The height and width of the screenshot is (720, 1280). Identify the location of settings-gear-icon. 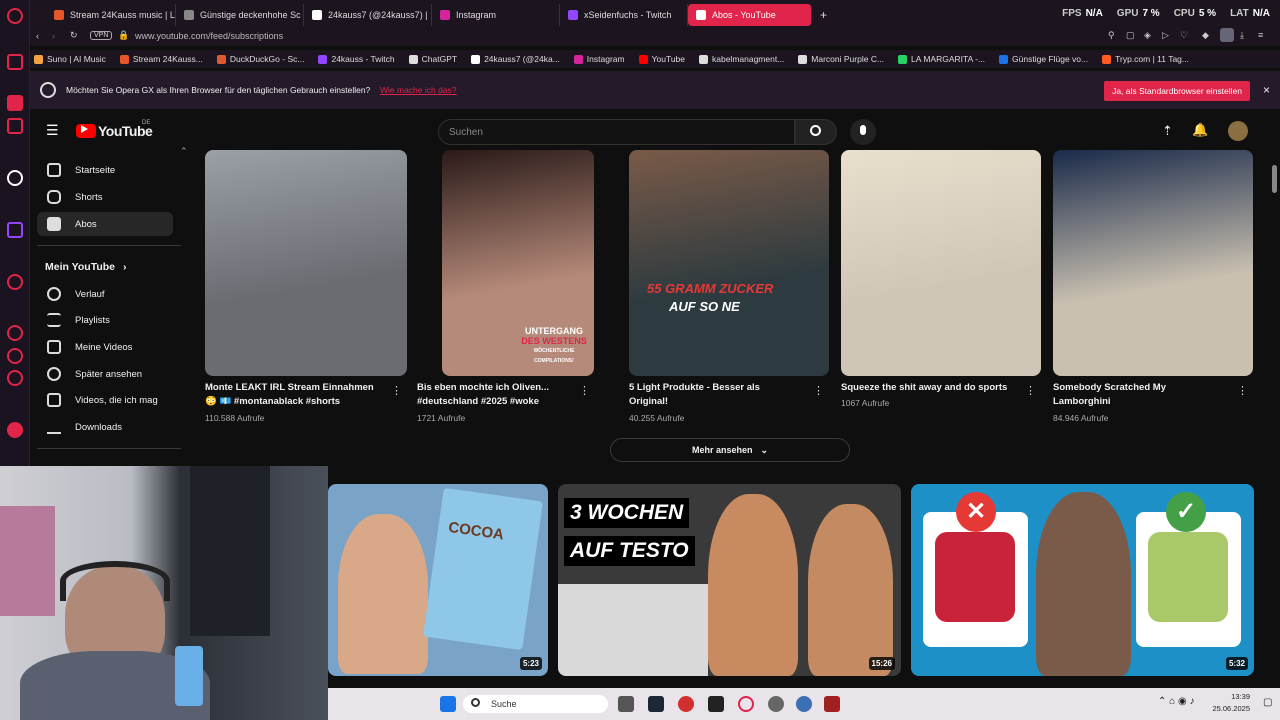
(804, 704).